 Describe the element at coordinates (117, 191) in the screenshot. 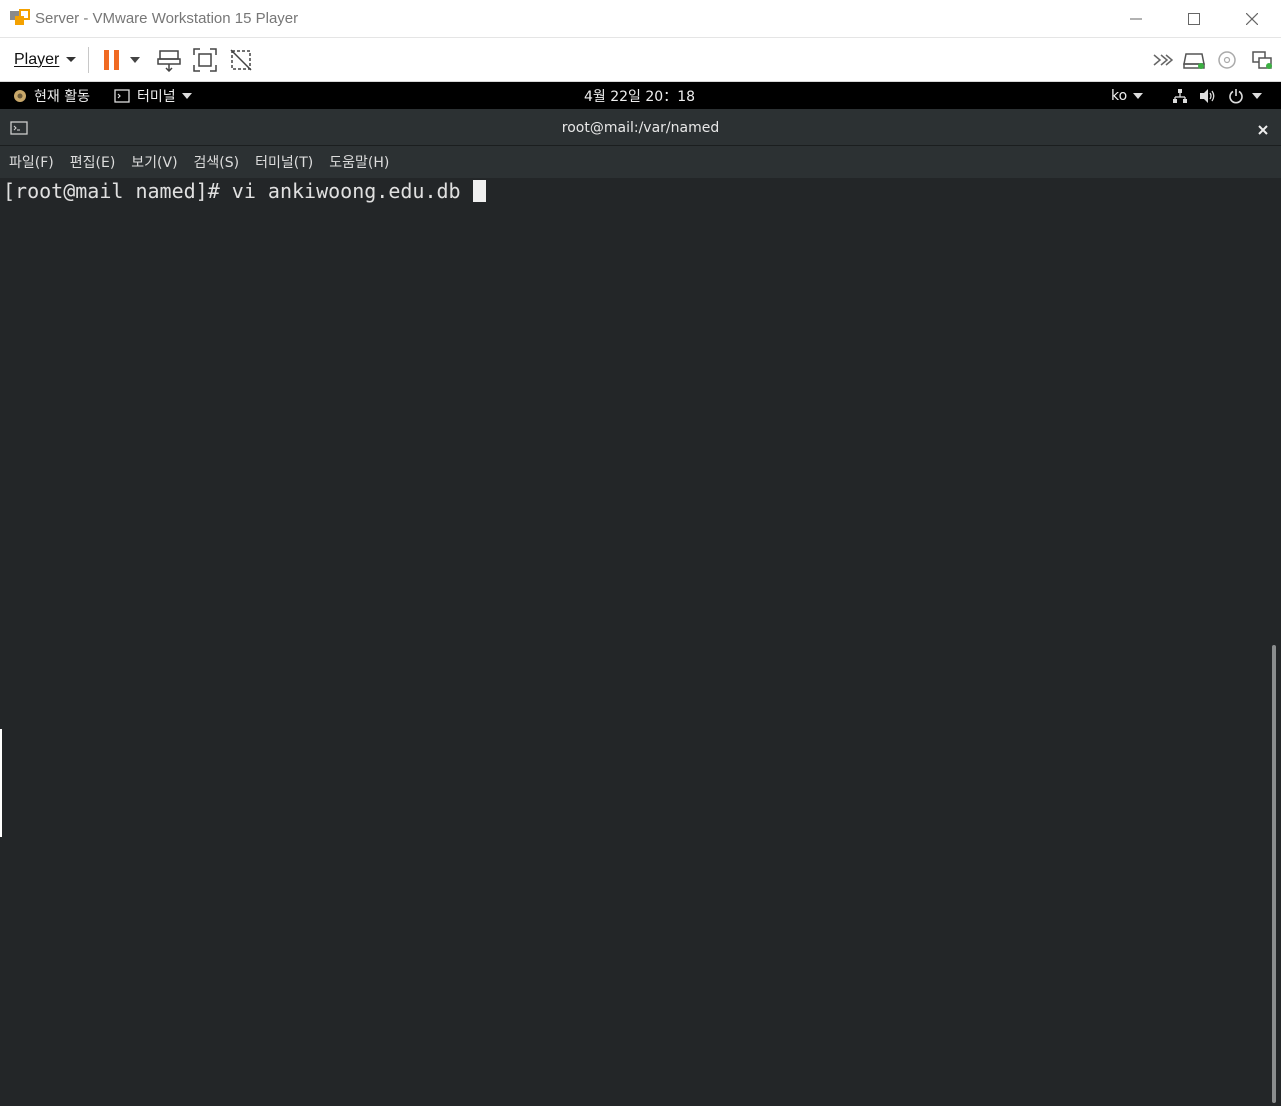

I see `shell-prompt: [root@mail named]#` at that location.